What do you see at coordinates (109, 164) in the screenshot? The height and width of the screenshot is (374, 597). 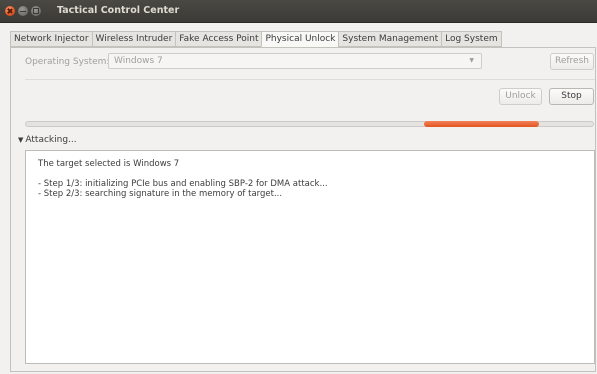 I see `log-line: The target selected is Windows 7` at bounding box center [109, 164].